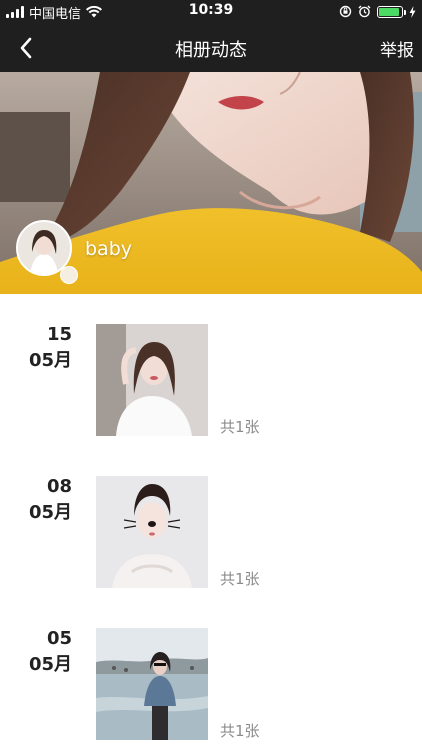 This screenshot has height=750, width=422. I want to click on entry-day: 08, so click(59, 486).